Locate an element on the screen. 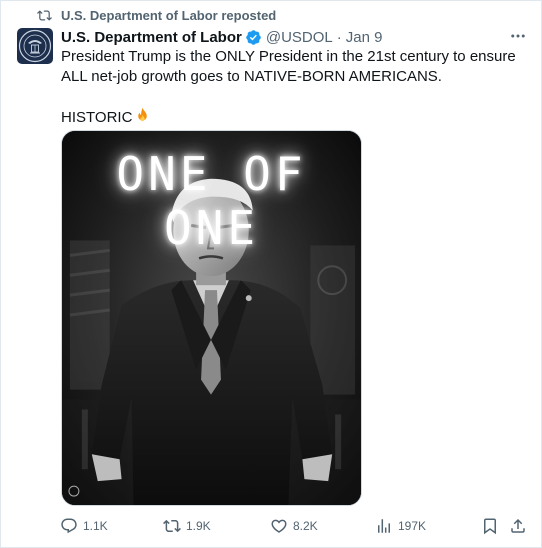 The image size is (542, 548). avatar is located at coordinates (35, 46).